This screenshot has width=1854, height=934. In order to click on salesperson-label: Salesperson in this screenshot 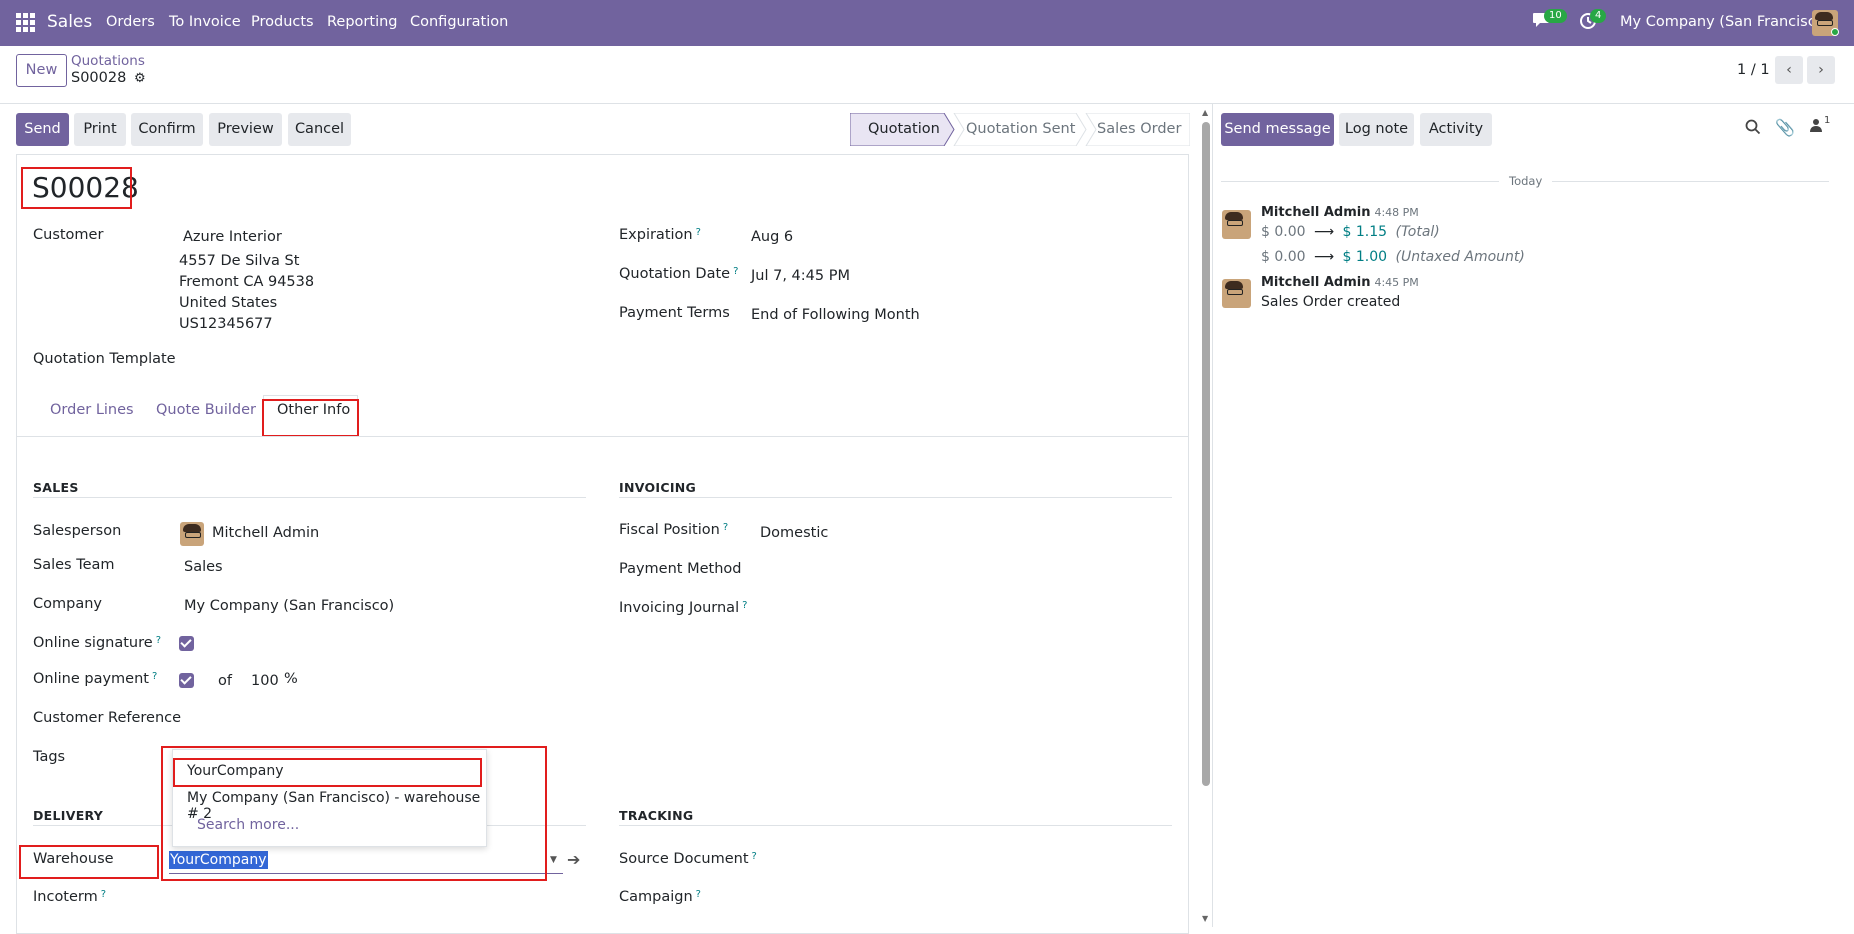, I will do `click(77, 531)`.